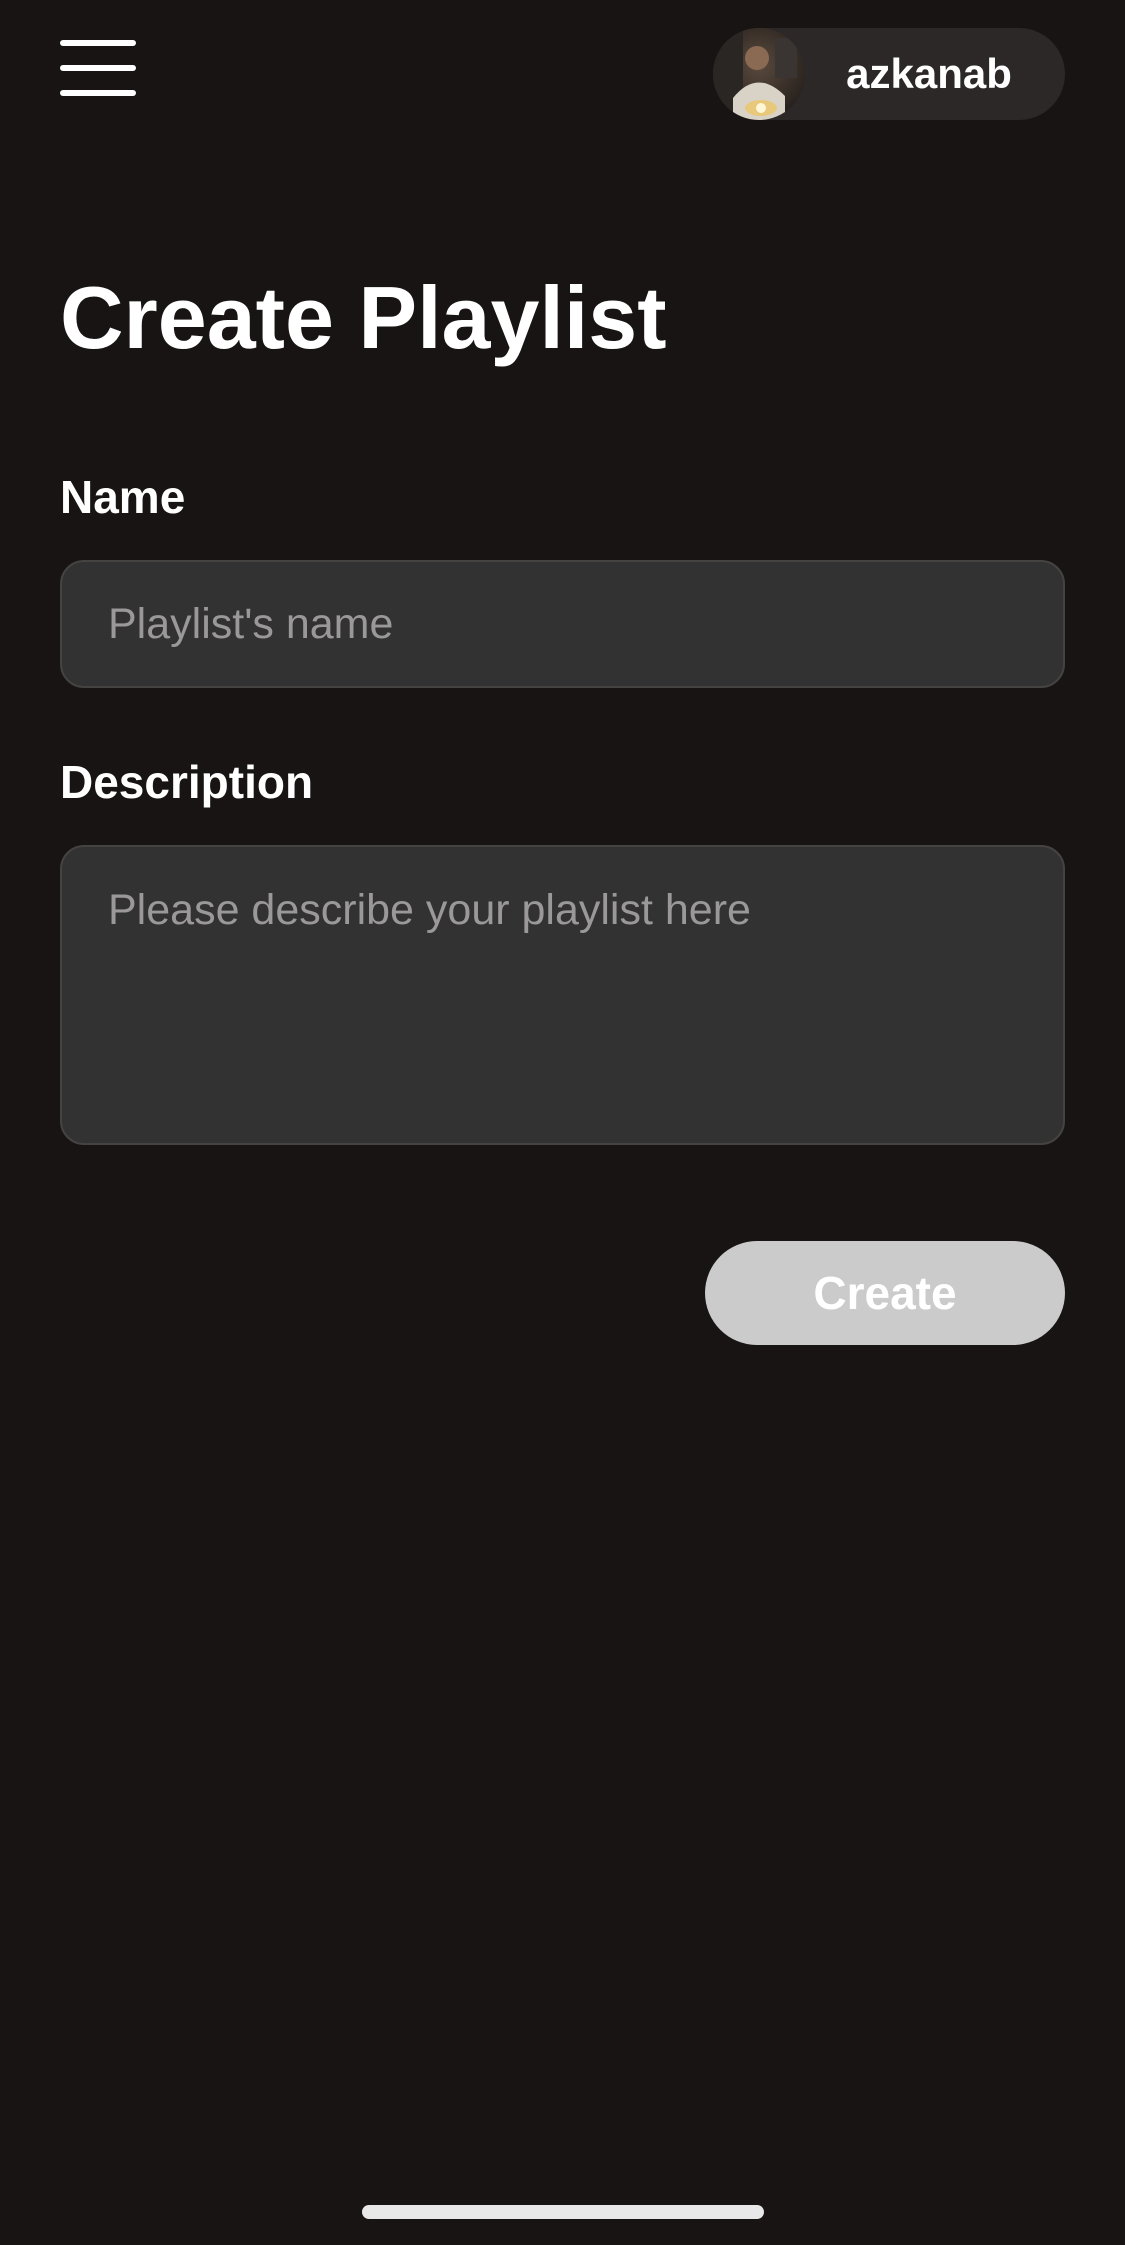 Image resolution: width=1125 pixels, height=2245 pixels. What do you see at coordinates (562, 624) in the screenshot?
I see `playlist-name-input` at bounding box center [562, 624].